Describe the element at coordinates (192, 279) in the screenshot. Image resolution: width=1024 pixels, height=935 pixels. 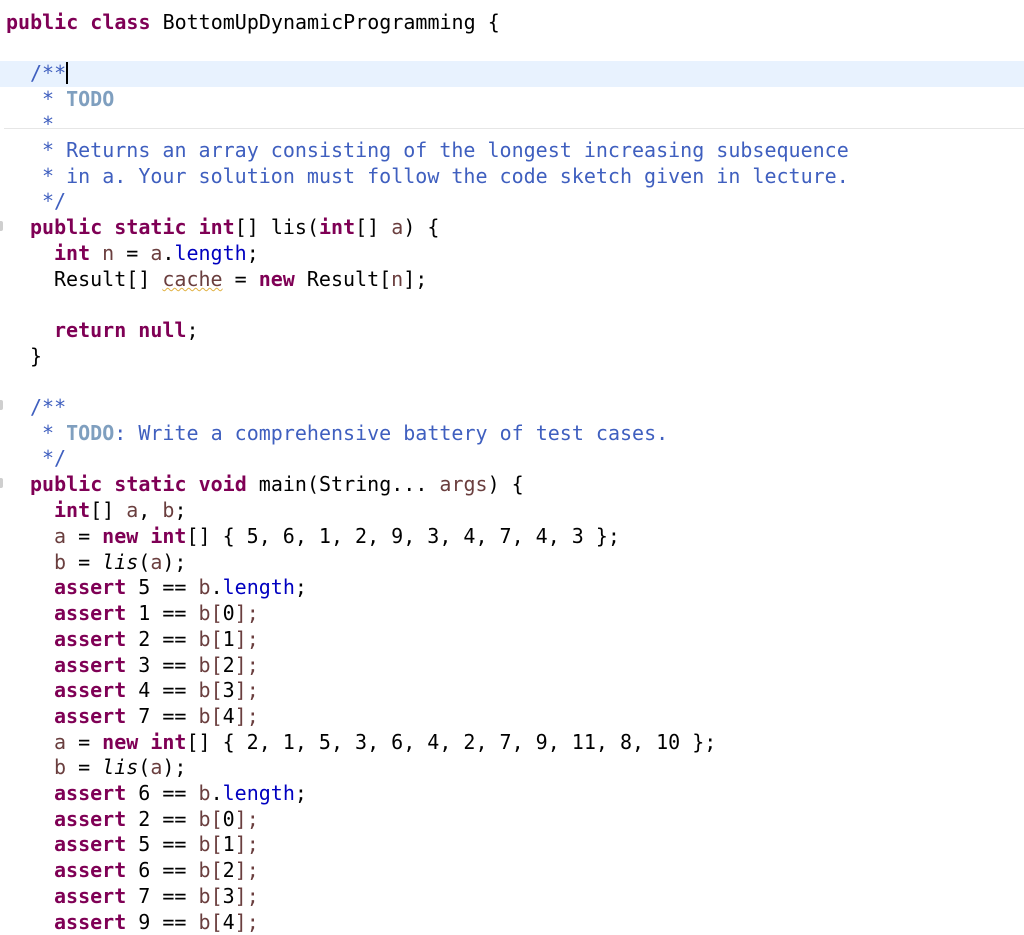
I see `var-cache-warning: cache` at that location.